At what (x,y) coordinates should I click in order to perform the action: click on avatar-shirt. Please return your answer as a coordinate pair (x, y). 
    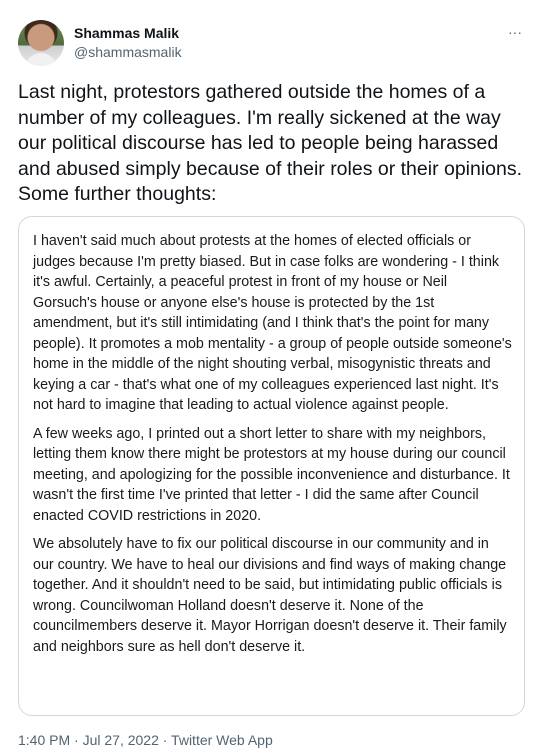
    Looking at the image, I should click on (41, 59).